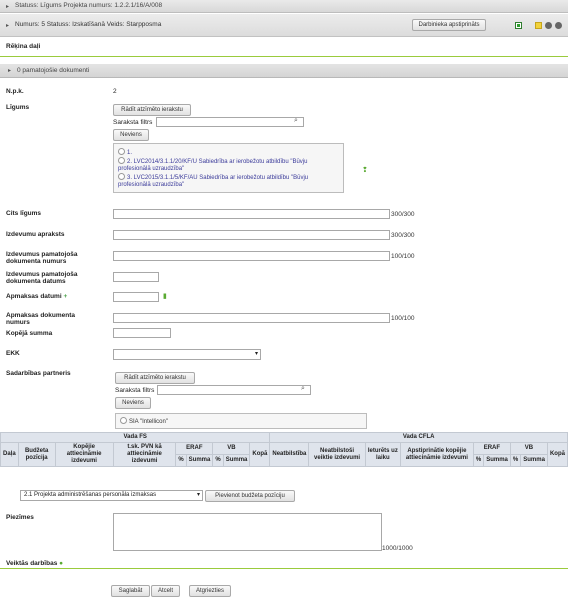  Describe the element at coordinates (284, 71) in the screenshot. I see `supporting-documents-bar: ▸ 0 pamatojošie dokumenti` at that location.